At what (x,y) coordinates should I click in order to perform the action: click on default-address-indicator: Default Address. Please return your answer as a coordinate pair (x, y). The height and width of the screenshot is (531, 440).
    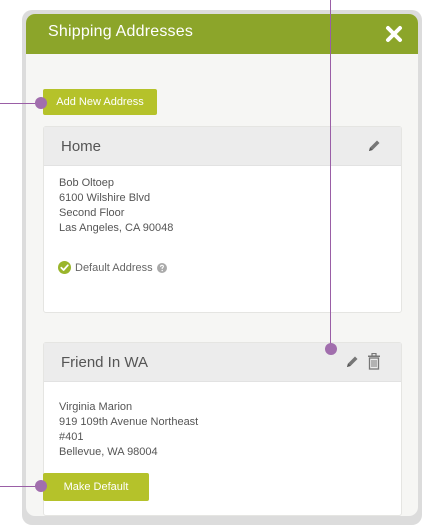
    Looking at the image, I should click on (112, 267).